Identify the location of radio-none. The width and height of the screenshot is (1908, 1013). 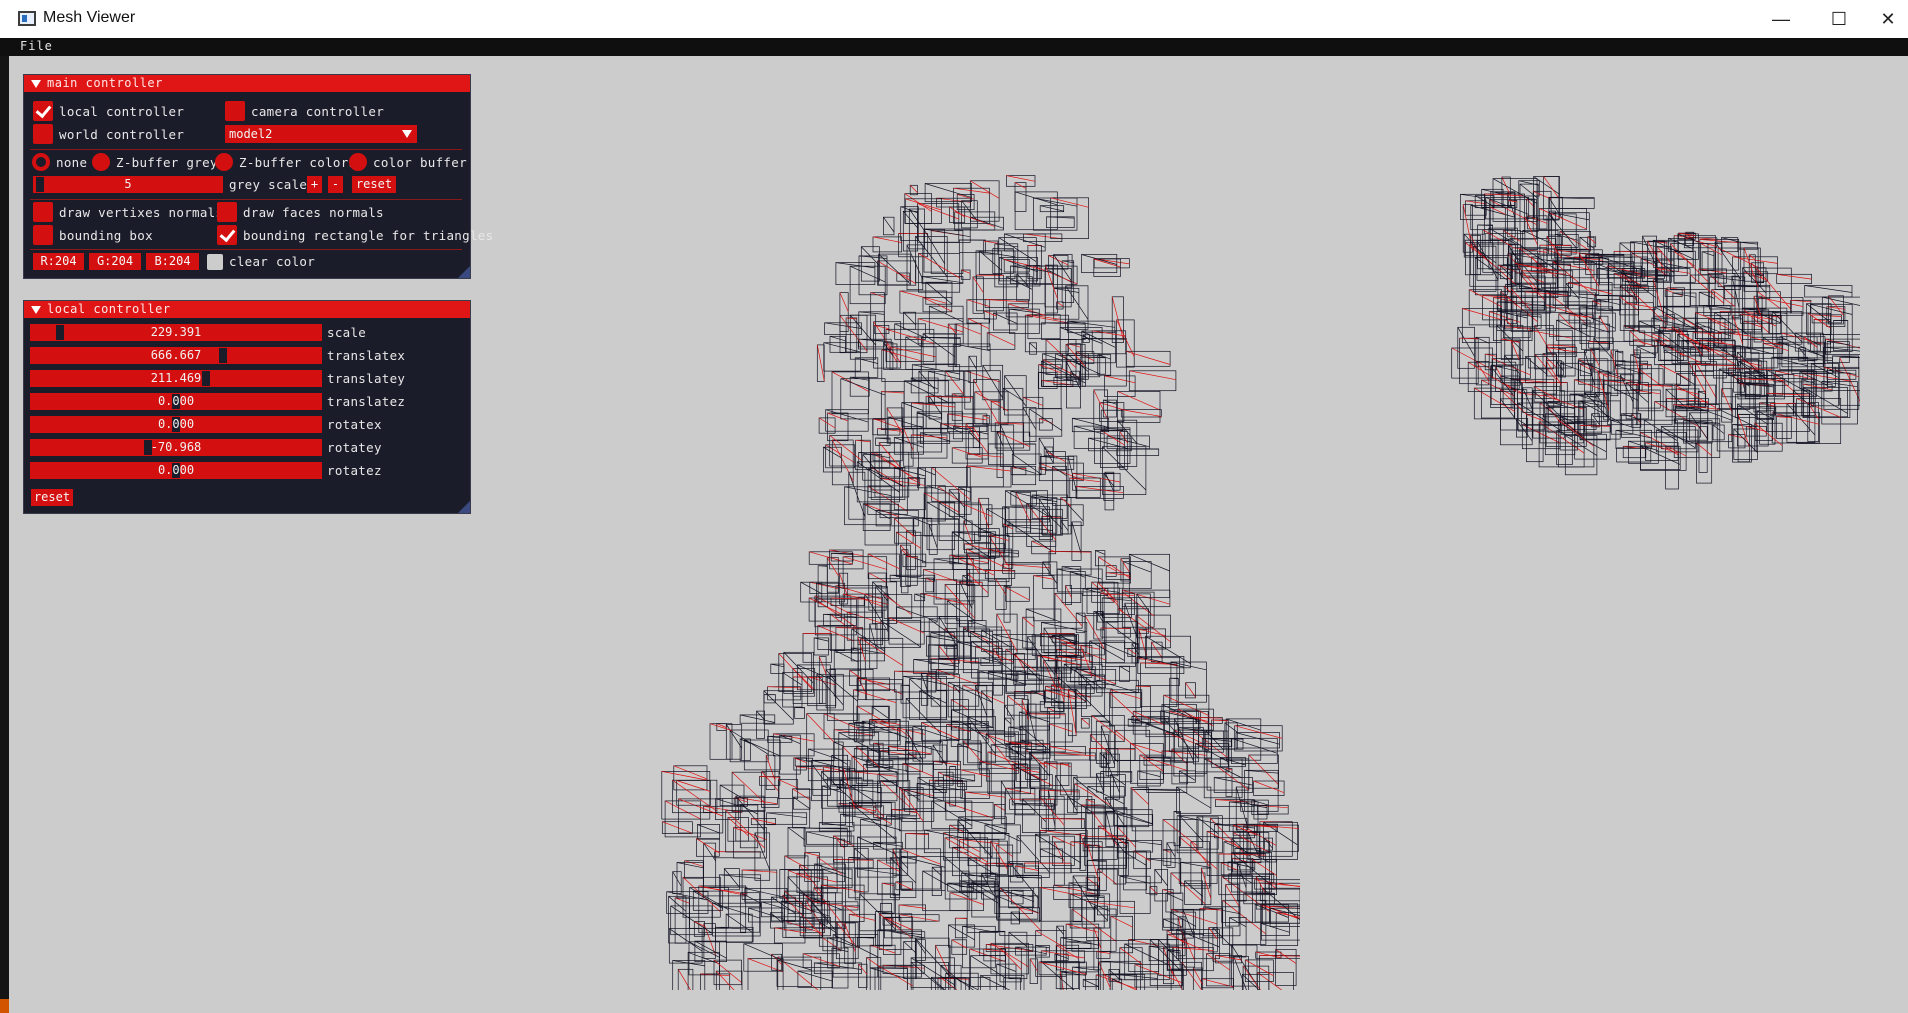
(41, 162).